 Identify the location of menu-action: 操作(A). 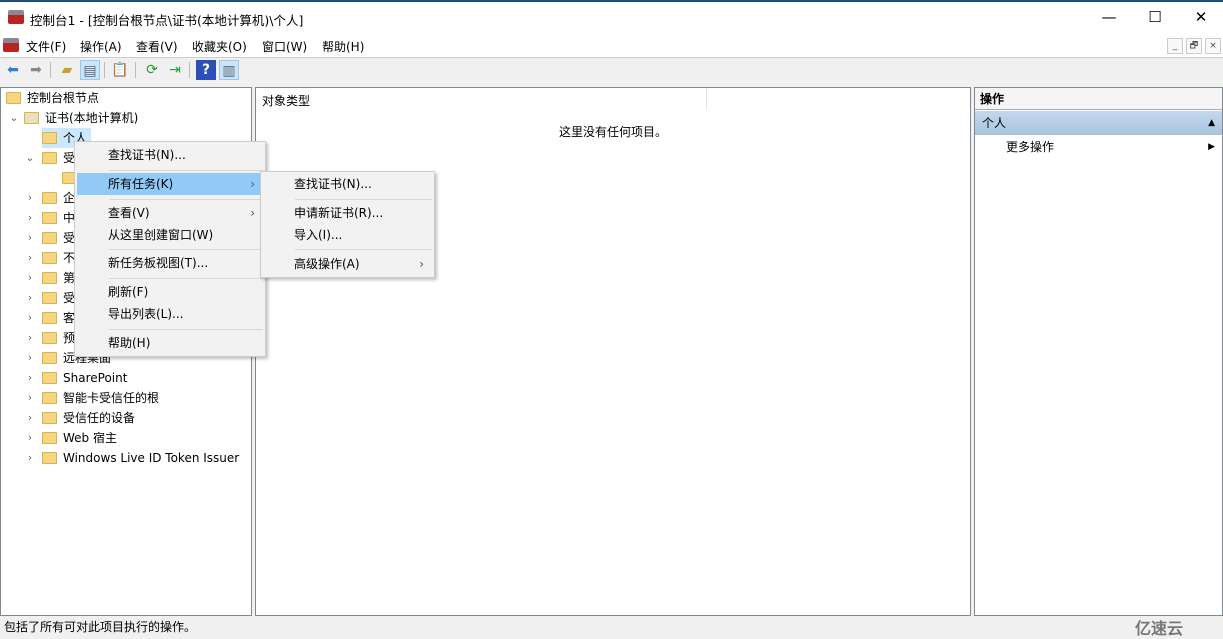
(101, 46).